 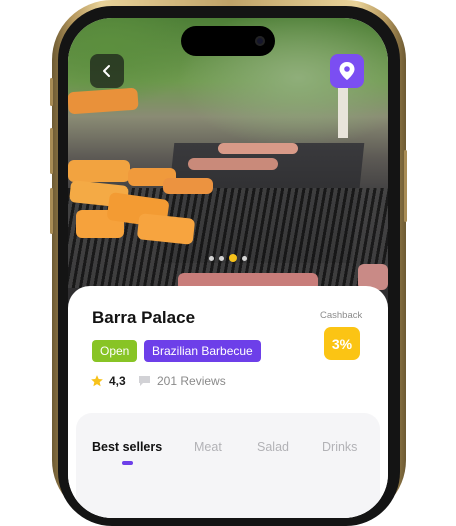 What do you see at coordinates (144, 317) in the screenshot?
I see `restaurant-name: Barra Palace` at bounding box center [144, 317].